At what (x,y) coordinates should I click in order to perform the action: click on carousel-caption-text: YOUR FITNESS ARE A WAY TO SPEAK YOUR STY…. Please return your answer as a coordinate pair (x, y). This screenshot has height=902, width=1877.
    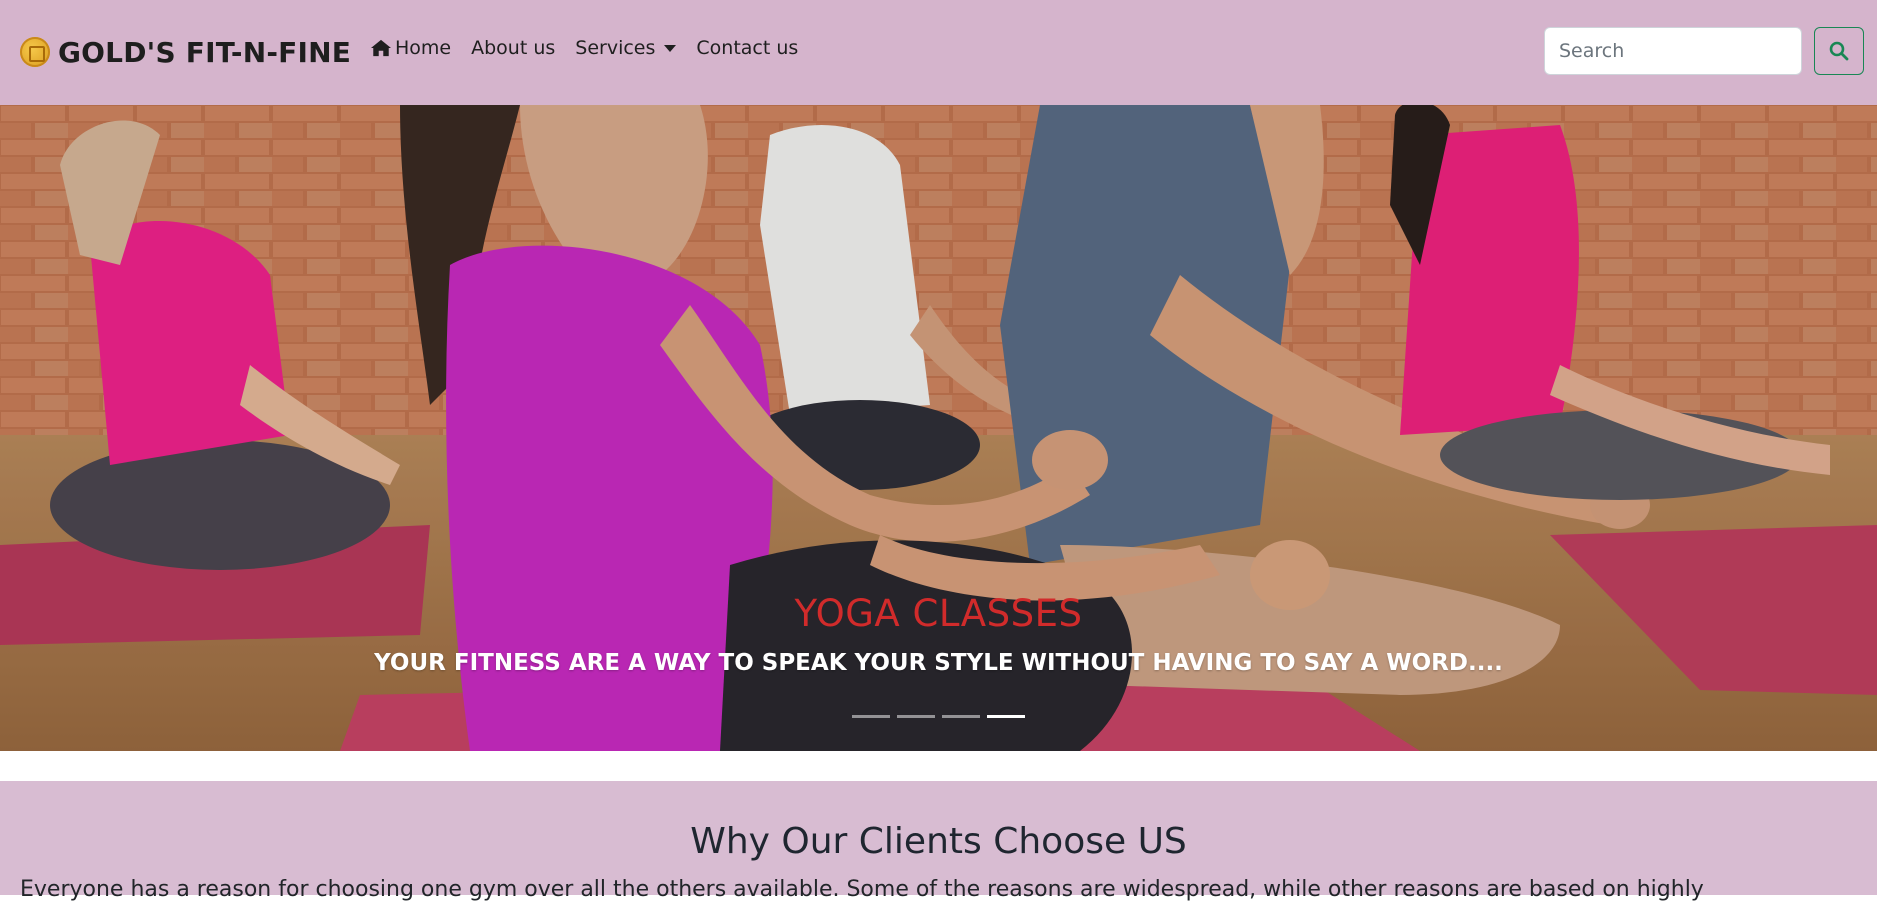
    Looking at the image, I should click on (938, 663).